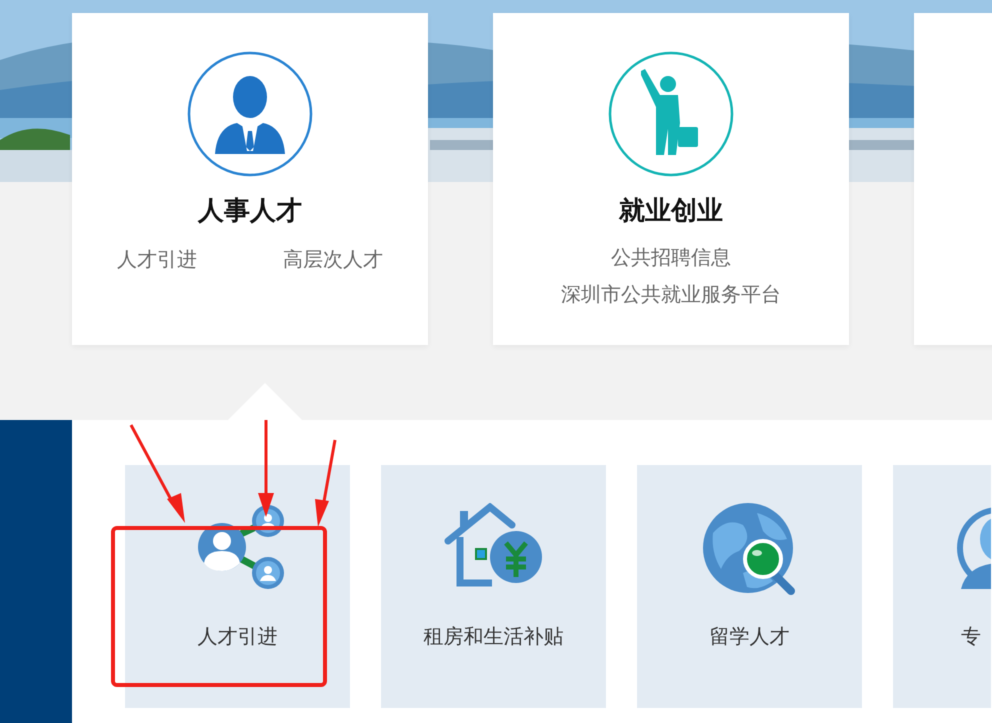 Image resolution: width=992 pixels, height=723 pixels. I want to click on service-tile: 租房和生活补贴, so click(493, 586).